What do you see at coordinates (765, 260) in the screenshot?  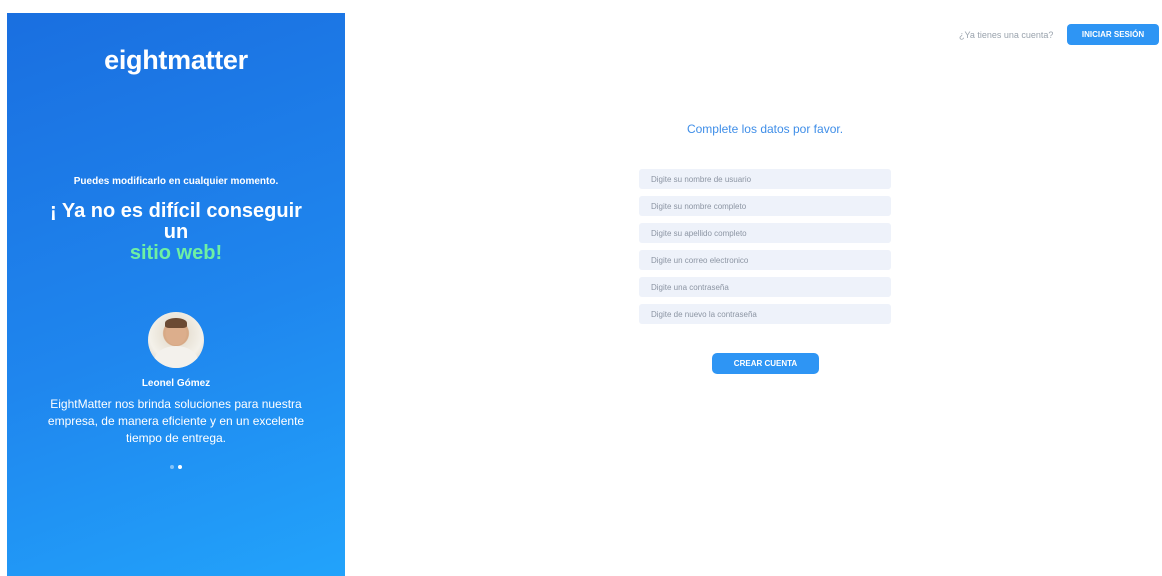 I see `email-field` at bounding box center [765, 260].